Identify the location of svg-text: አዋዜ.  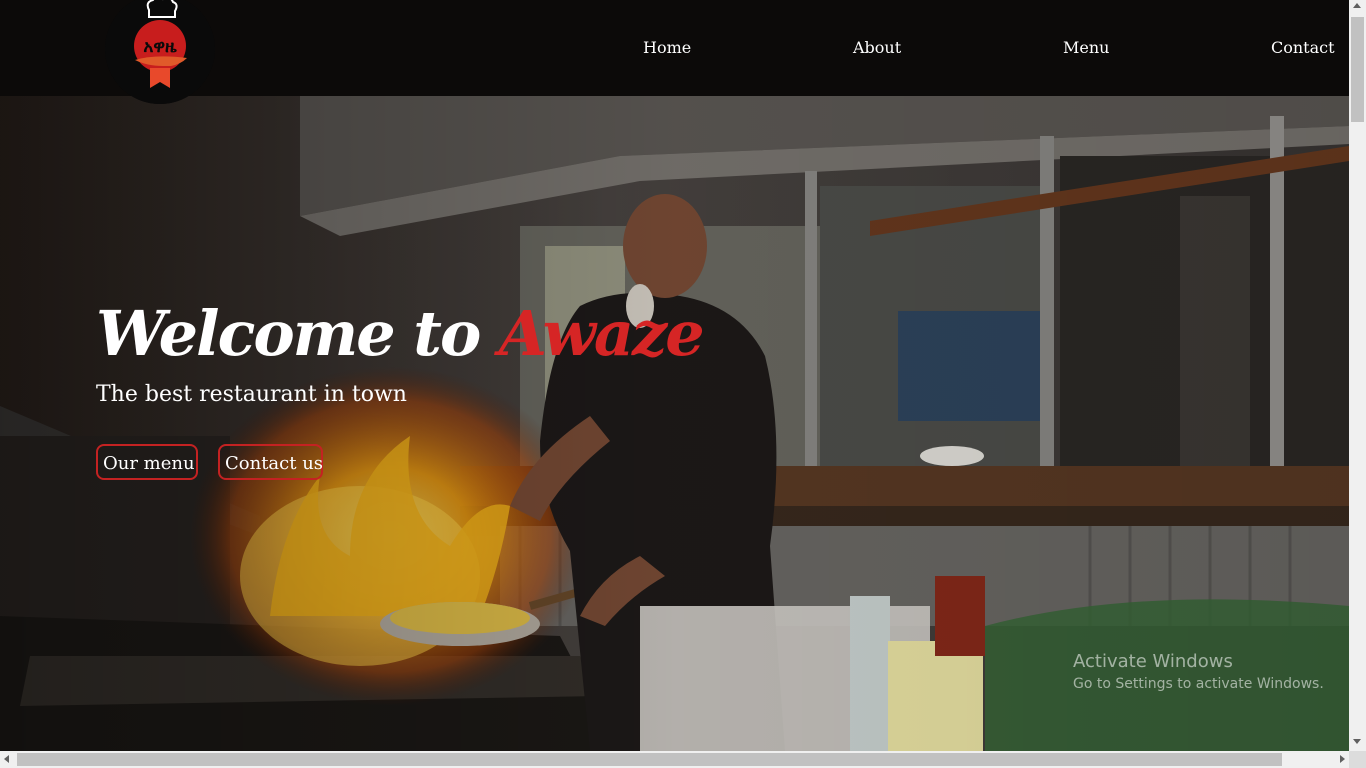
(160, 47).